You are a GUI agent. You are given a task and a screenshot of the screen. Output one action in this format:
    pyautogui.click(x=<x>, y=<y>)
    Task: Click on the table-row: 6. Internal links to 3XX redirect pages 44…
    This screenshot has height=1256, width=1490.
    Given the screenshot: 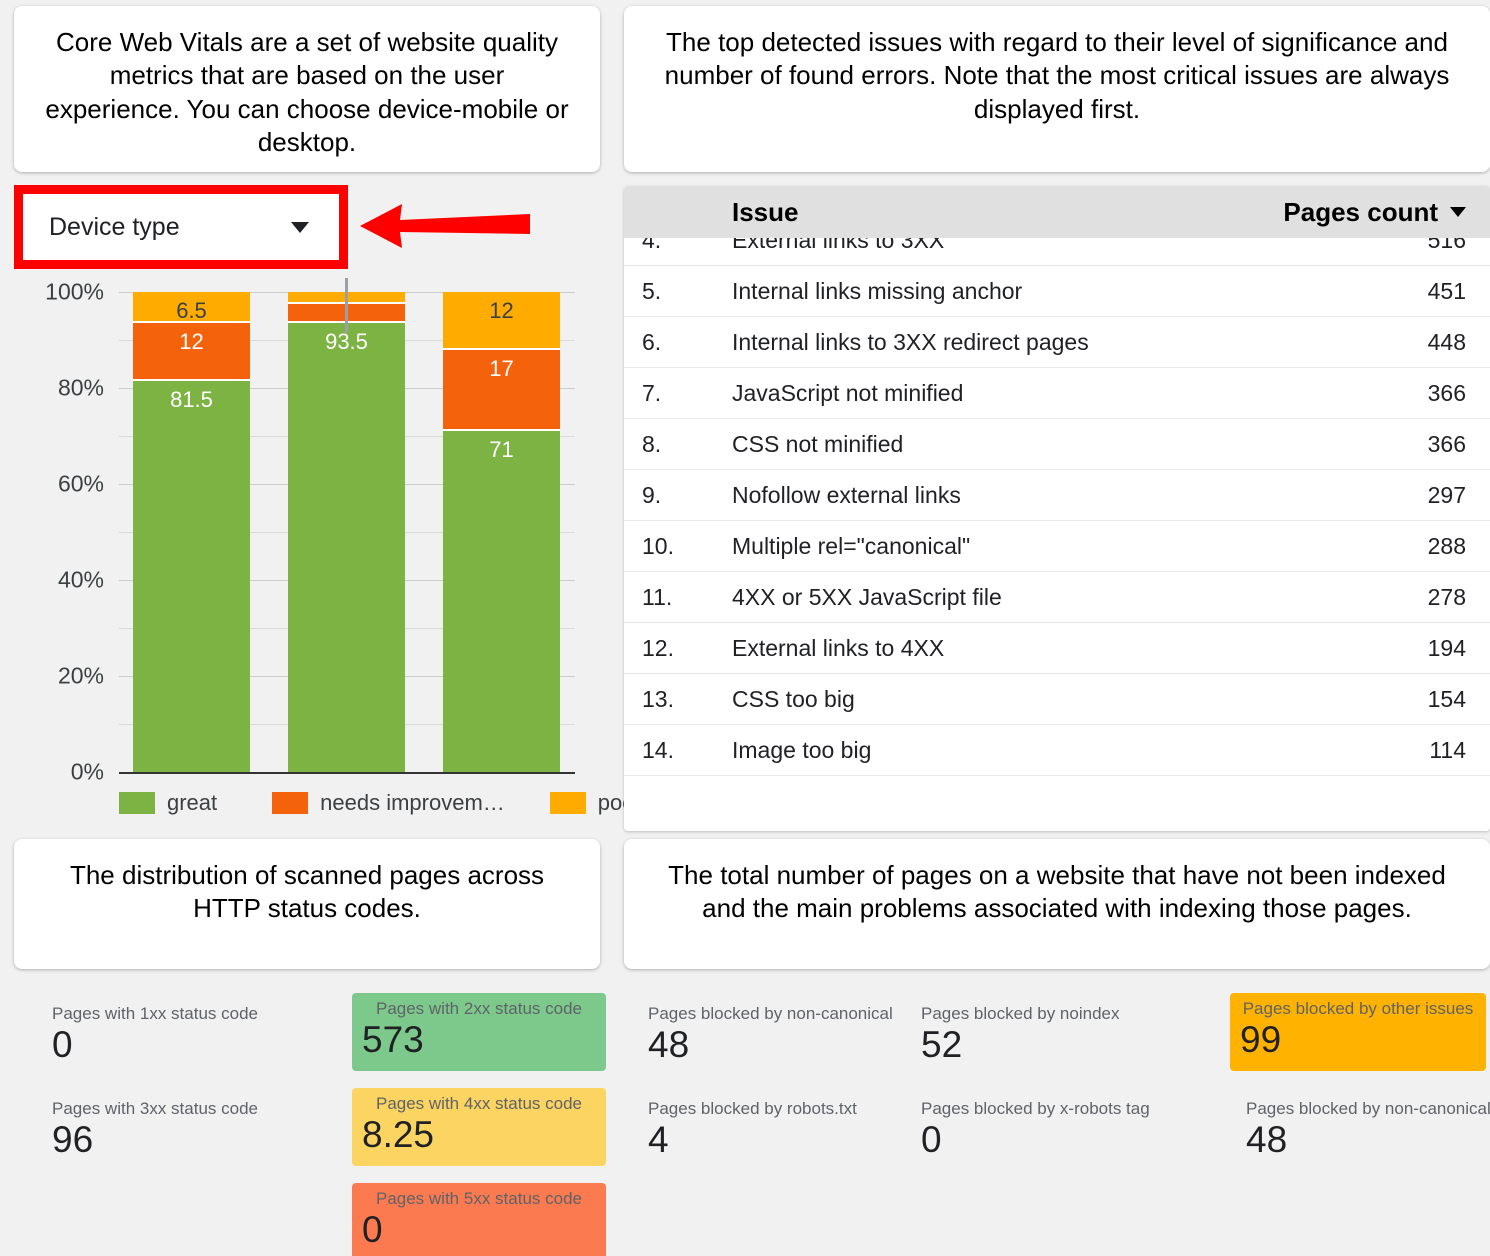 What is the action you would take?
    pyautogui.click(x=1057, y=342)
    